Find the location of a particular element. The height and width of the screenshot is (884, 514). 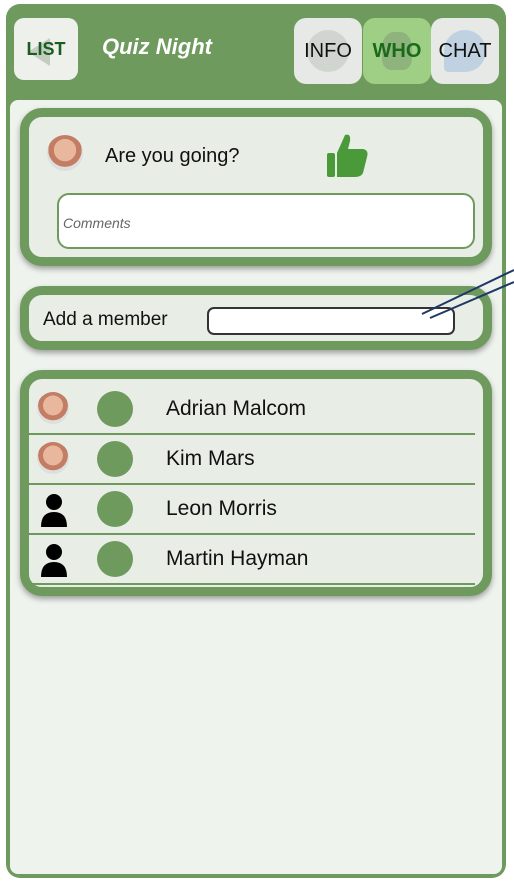

attendance-question: Are you going? is located at coordinates (172, 156).